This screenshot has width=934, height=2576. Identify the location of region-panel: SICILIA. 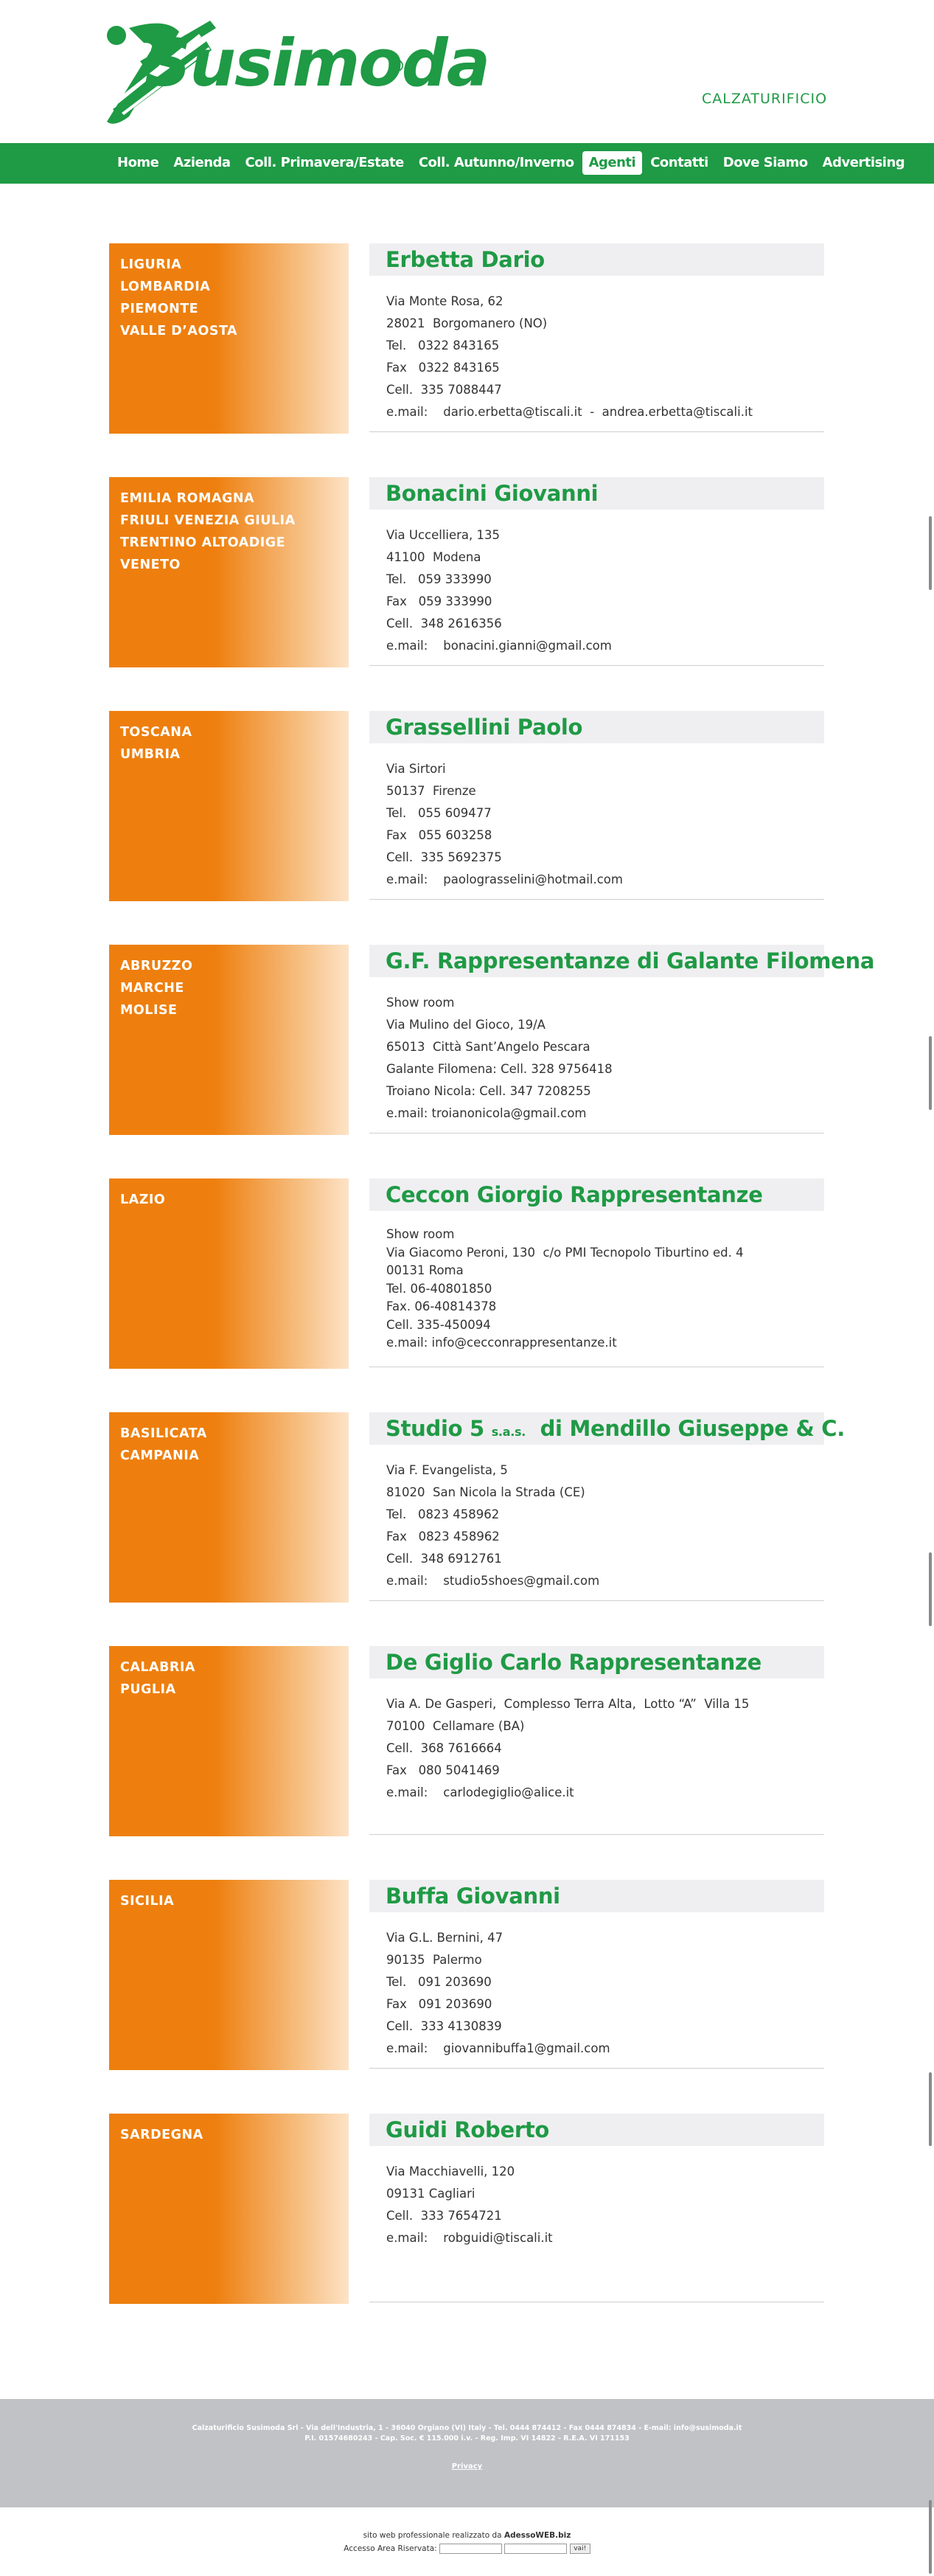
(229, 1975).